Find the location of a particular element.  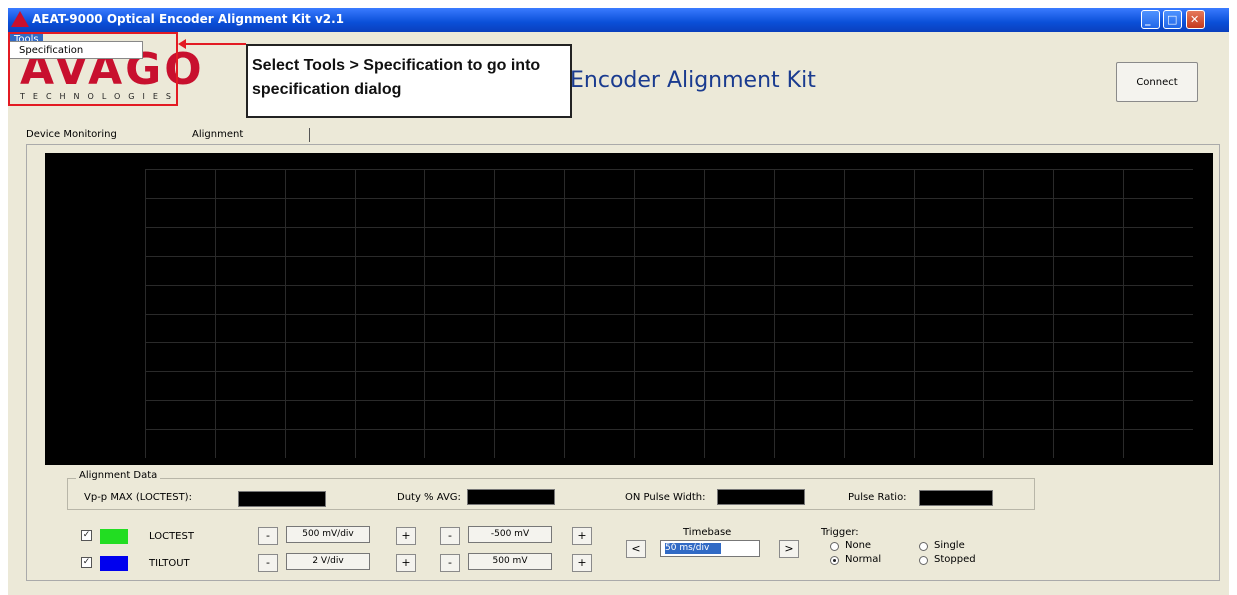

tiltout-offset-decrease-button: - is located at coordinates (450, 563).